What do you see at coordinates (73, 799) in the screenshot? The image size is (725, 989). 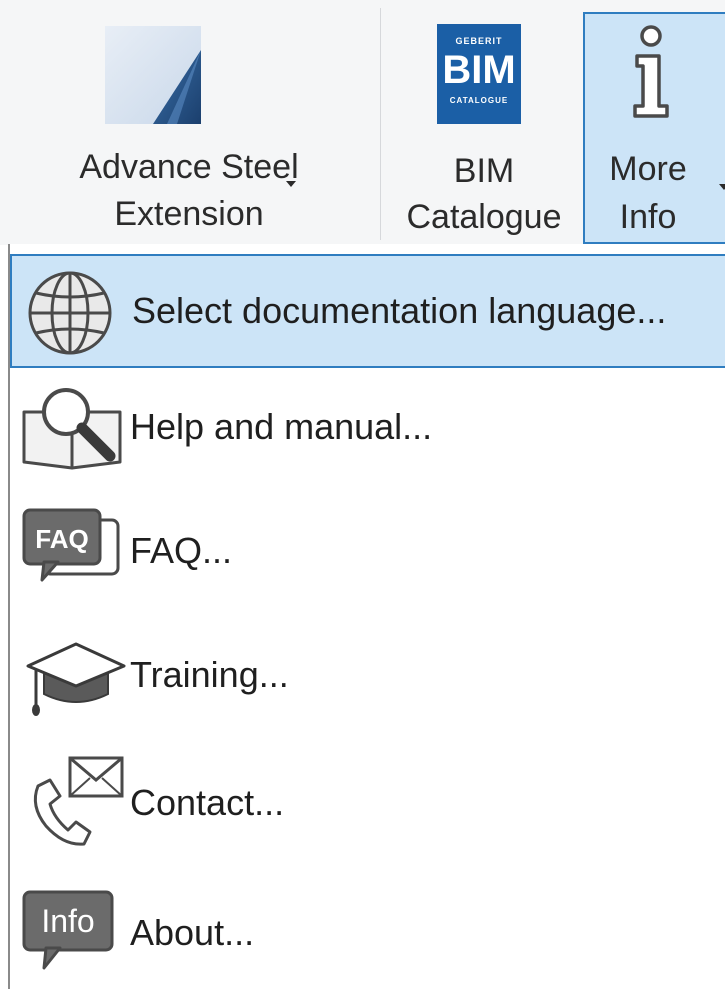 I see `phone-envelope-icon` at bounding box center [73, 799].